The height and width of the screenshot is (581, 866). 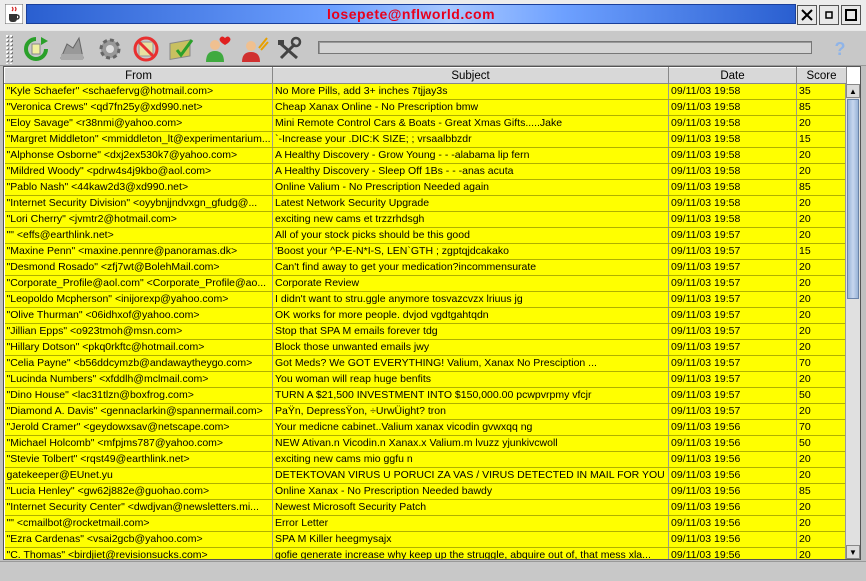 I want to click on cell-subject: Corporate Review, so click(x=470, y=283).